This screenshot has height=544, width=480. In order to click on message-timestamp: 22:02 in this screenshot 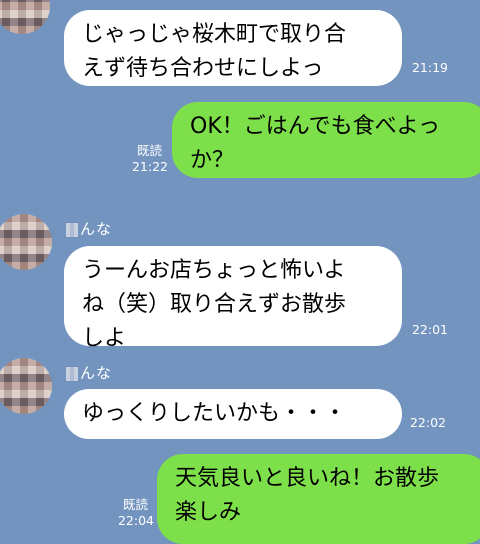, I will do `click(427, 422)`.